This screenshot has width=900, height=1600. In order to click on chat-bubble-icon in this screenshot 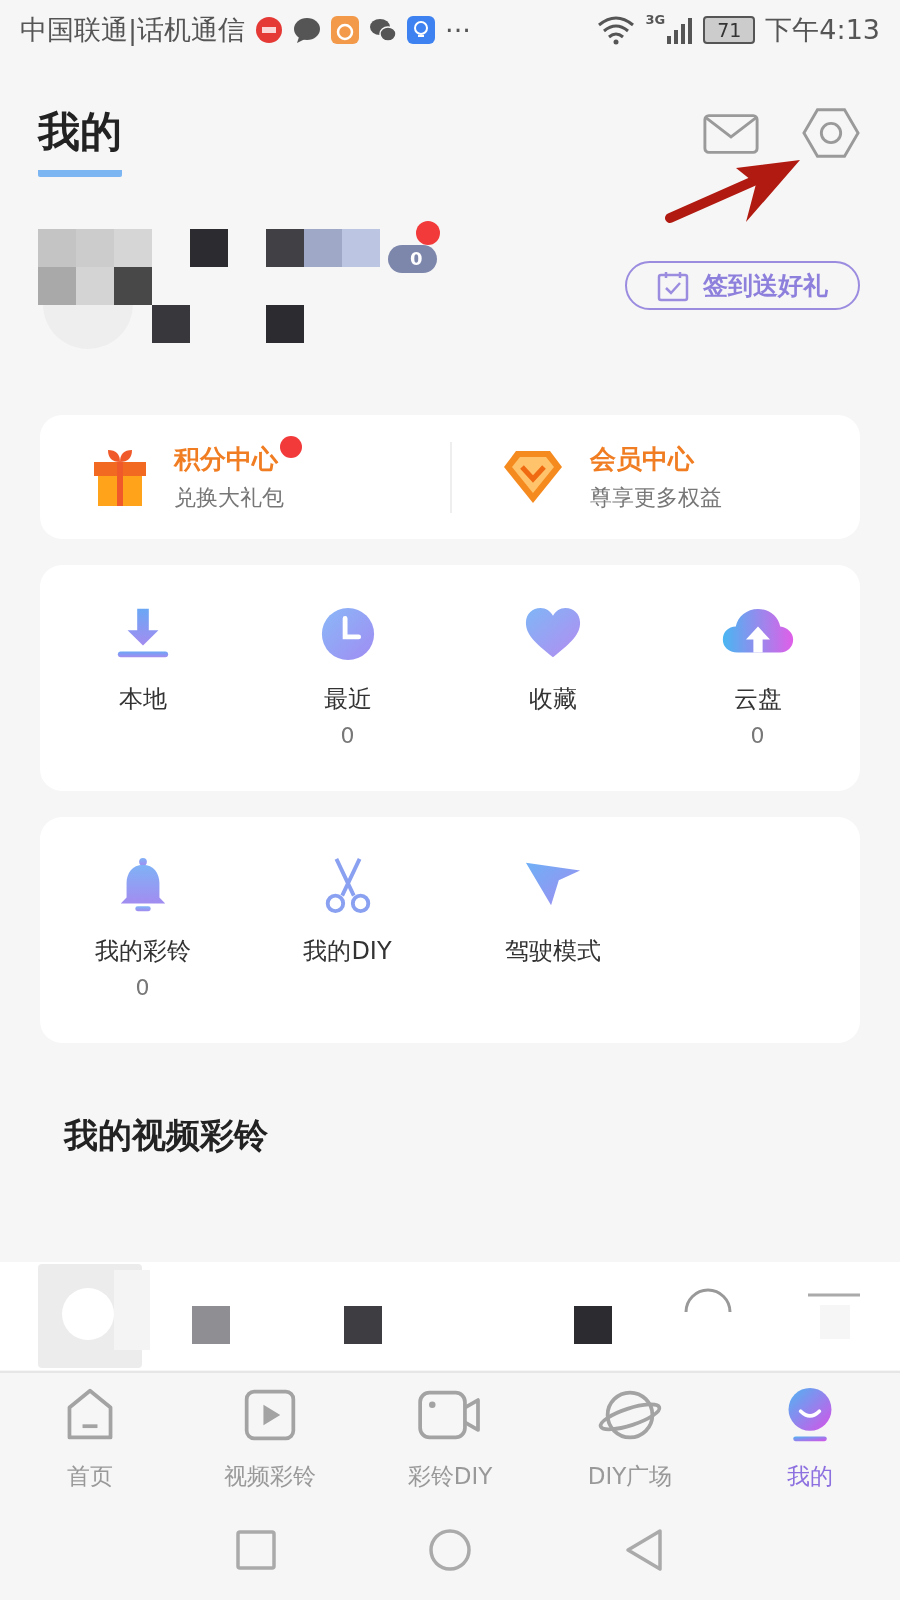, I will do `click(307, 30)`.